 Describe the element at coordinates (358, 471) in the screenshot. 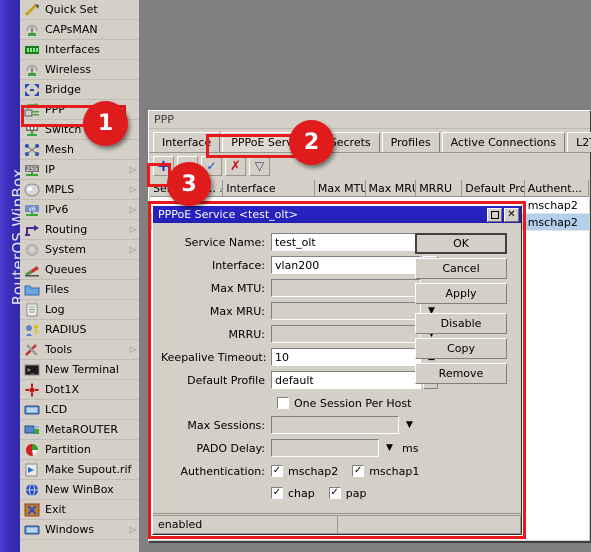

I see `auth-mschap1-checkbox: ✓` at that location.